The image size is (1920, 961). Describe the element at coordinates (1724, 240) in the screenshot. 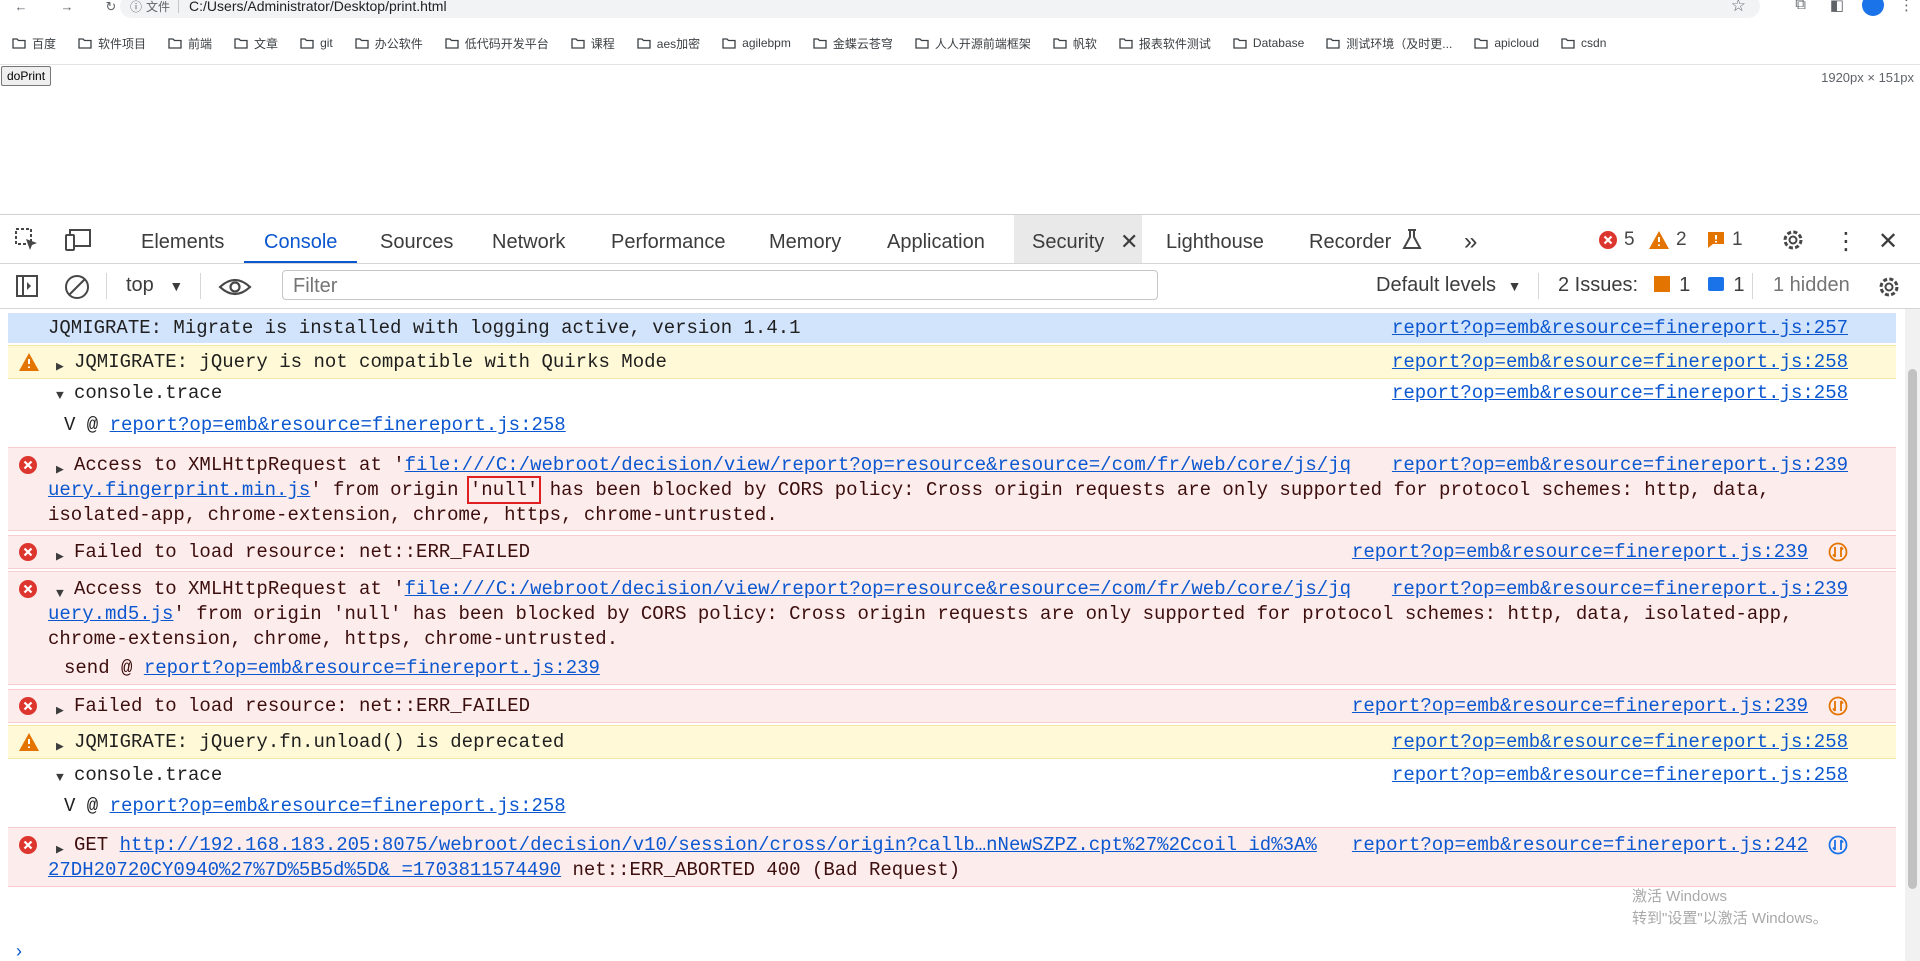

I see `info-counter: 1` at that location.